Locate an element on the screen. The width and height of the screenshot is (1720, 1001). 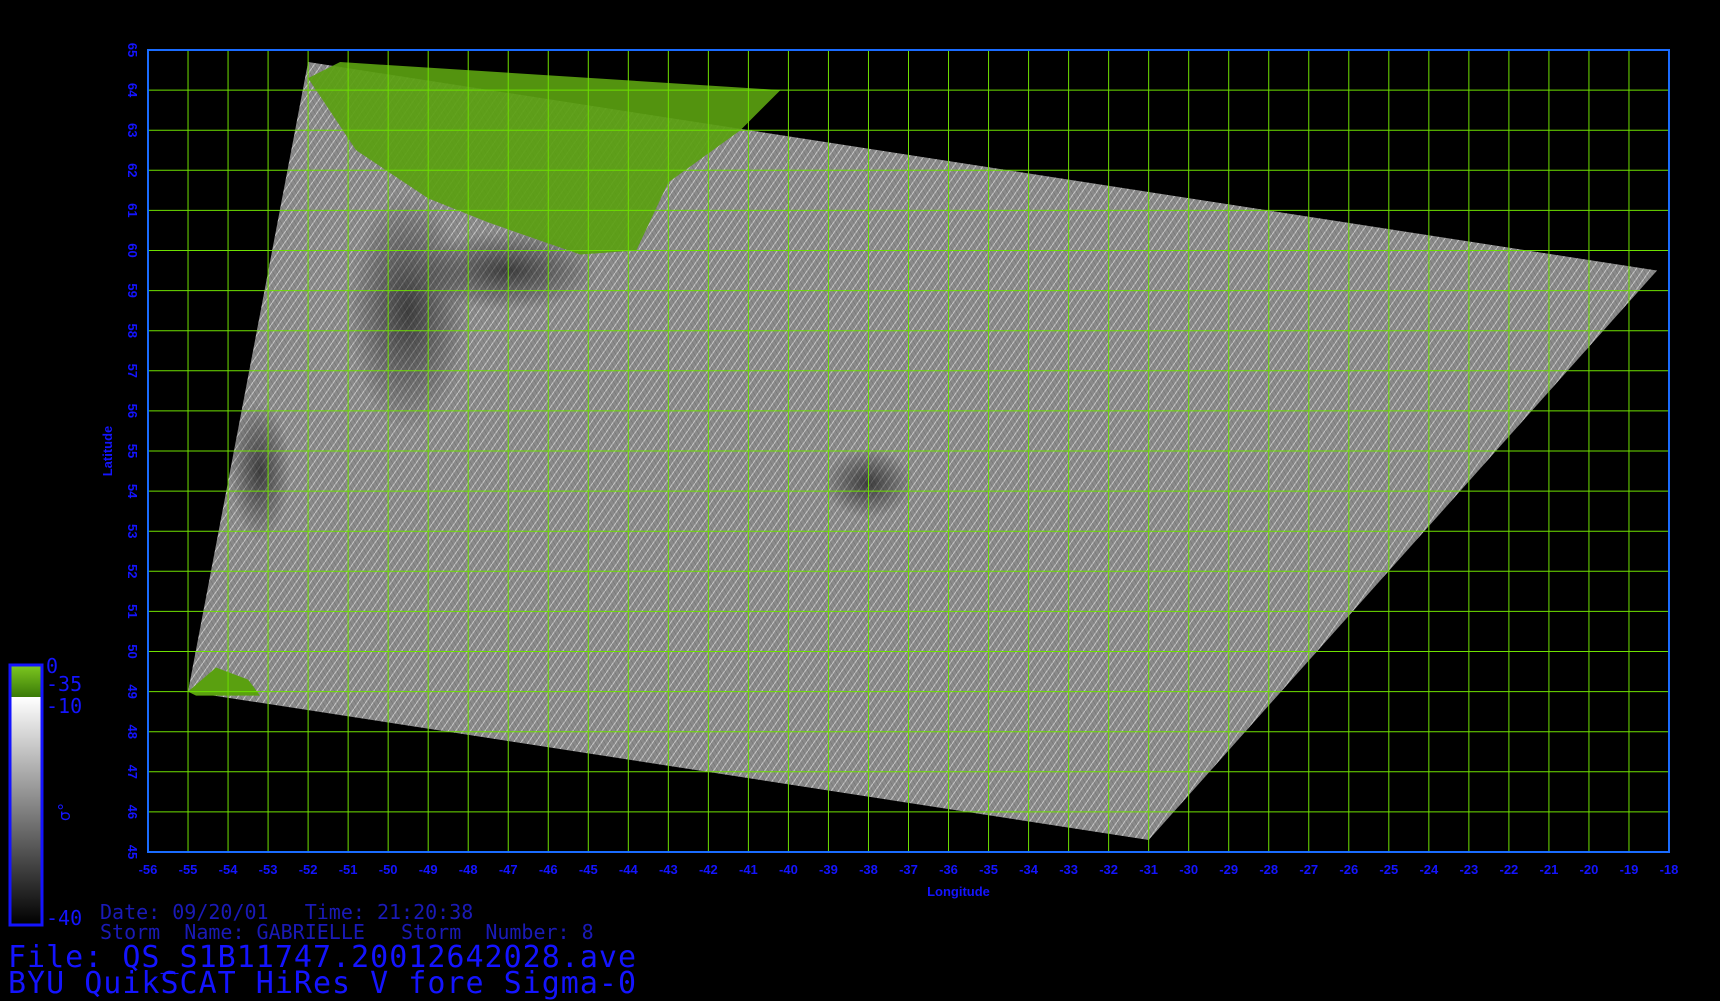
x-tick-label: -31 is located at coordinates (1148, 869).